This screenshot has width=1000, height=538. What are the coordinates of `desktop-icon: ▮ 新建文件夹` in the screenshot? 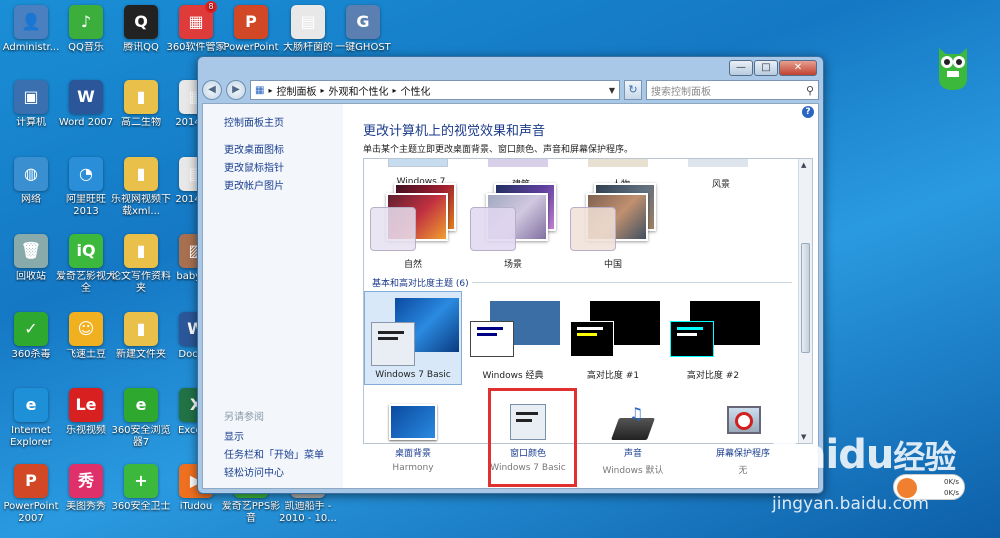 It's located at (141, 336).